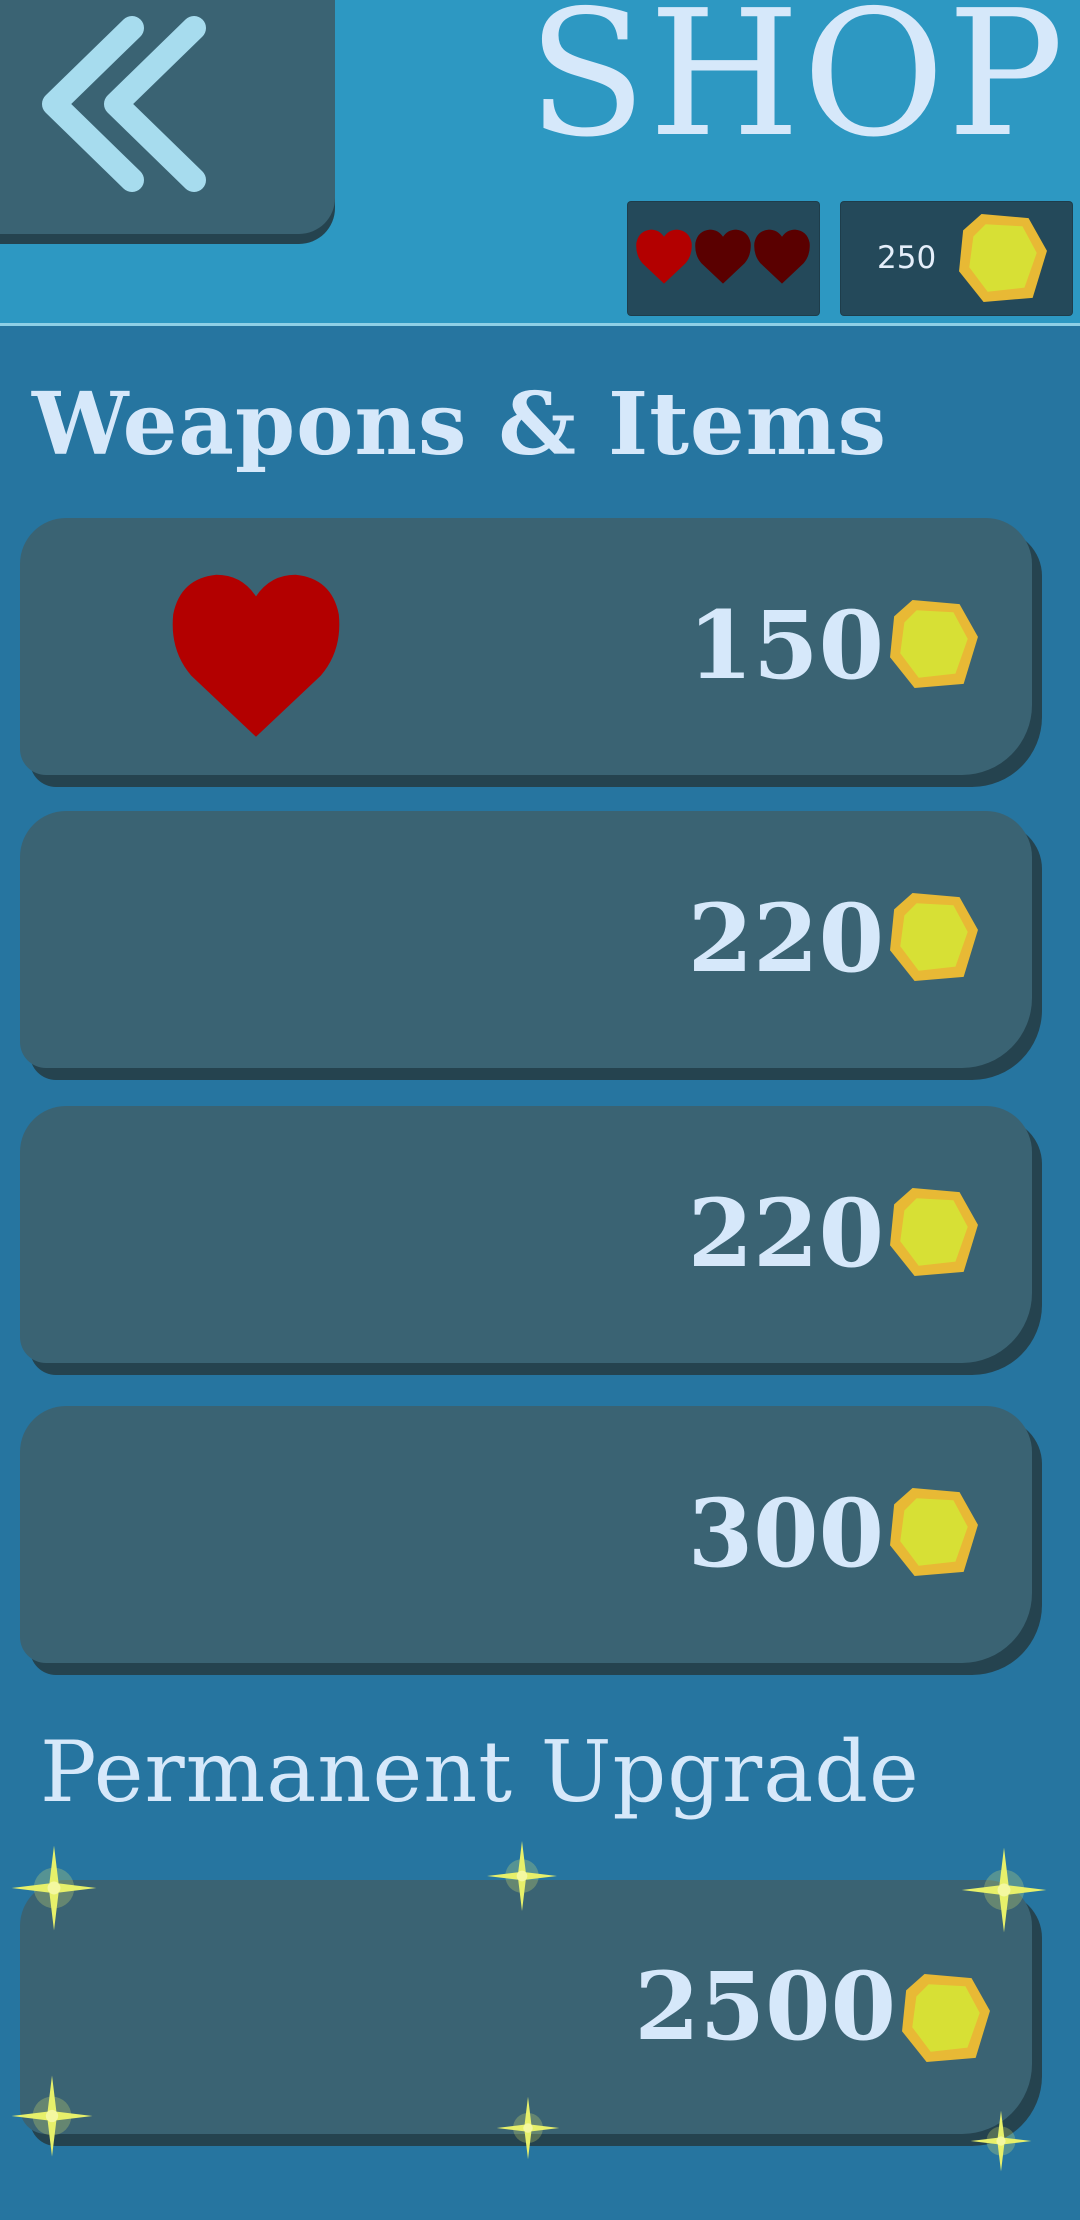  What do you see at coordinates (796, 88) in the screenshot?
I see `page-title: SHOP` at bounding box center [796, 88].